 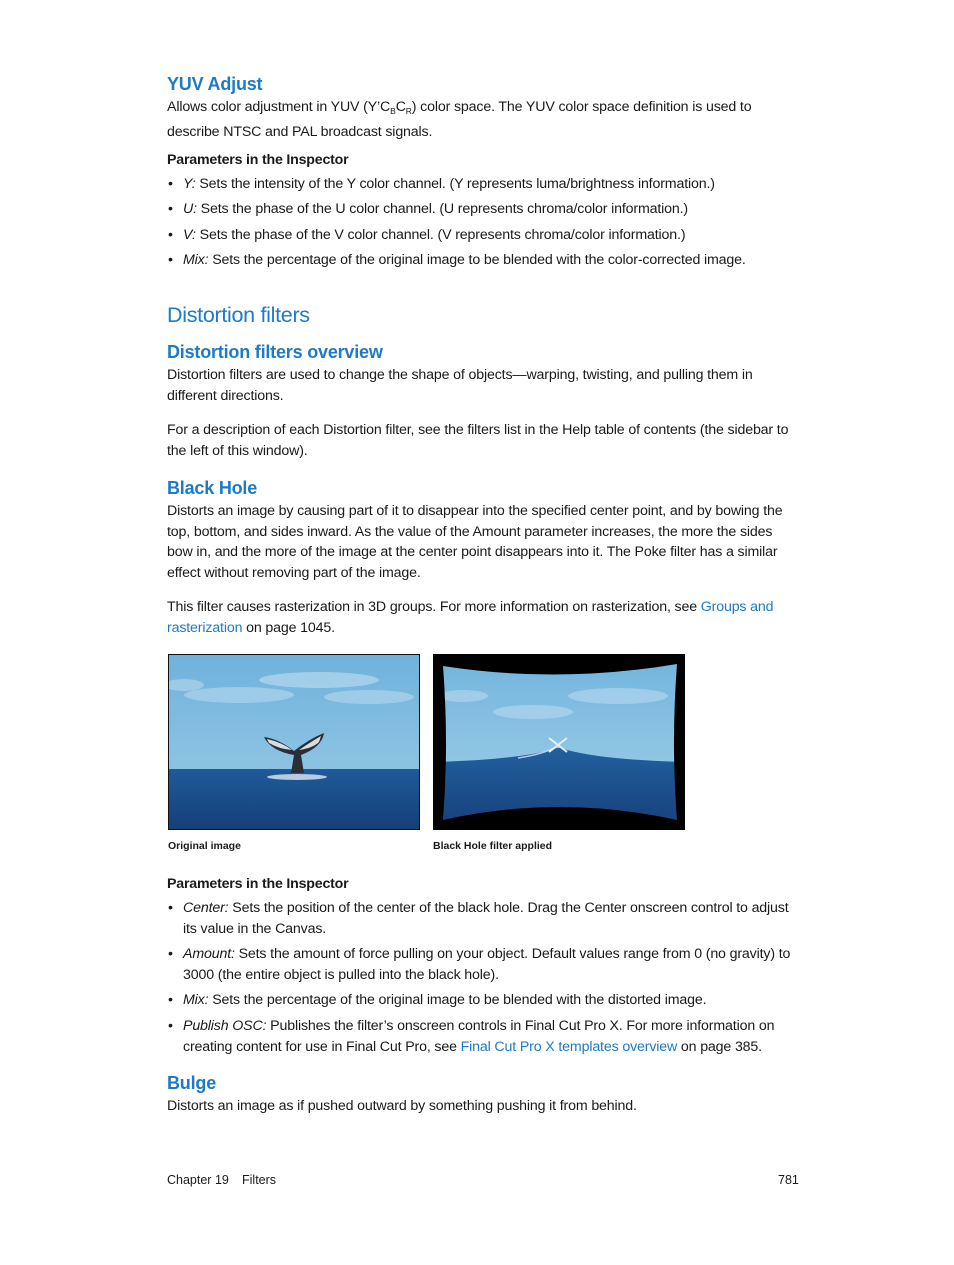 I want to click on black-hole-params-label: Parameters in the Inspector, so click(x=258, y=884).